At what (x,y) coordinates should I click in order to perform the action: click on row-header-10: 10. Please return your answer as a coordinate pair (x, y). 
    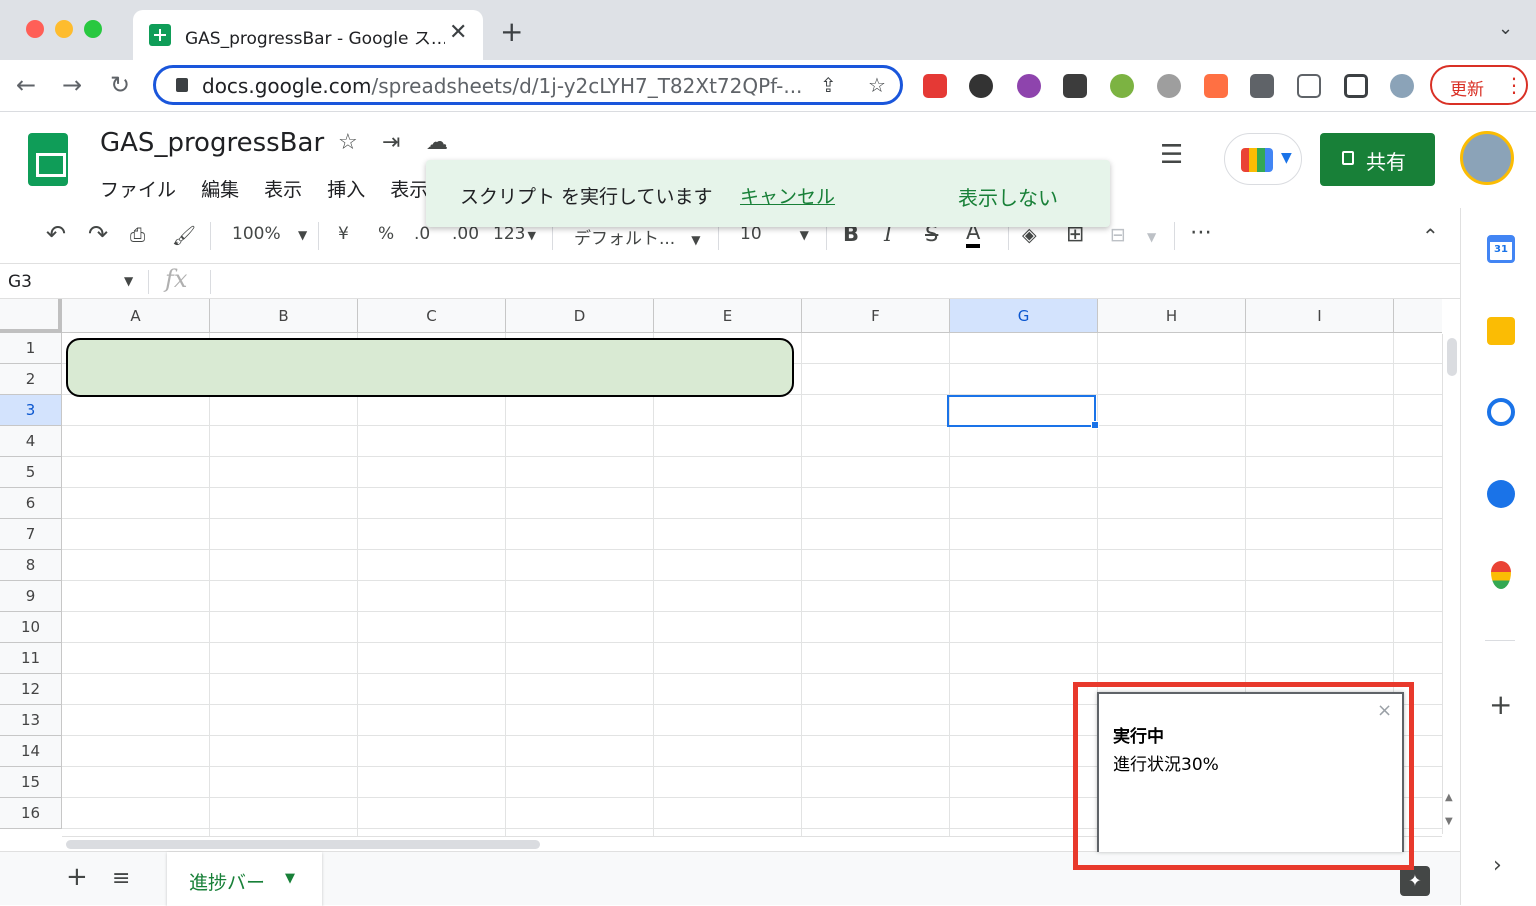
    Looking at the image, I should click on (31, 627).